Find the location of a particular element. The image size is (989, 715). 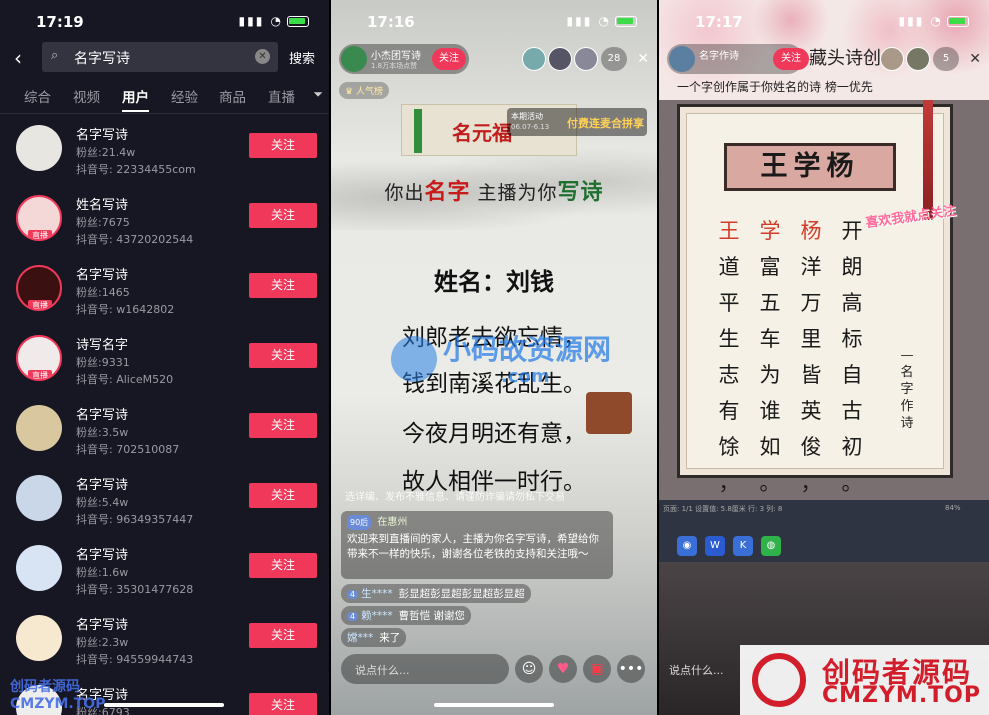

chat-user: 赖**** is located at coordinates (377, 616).